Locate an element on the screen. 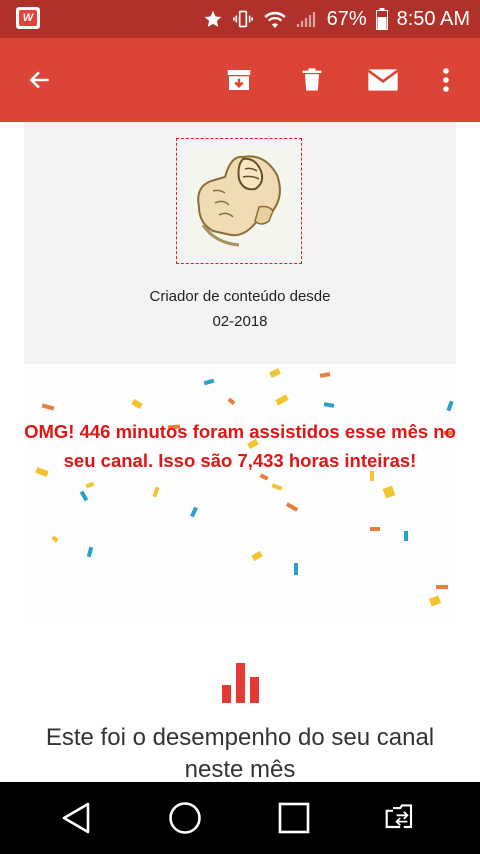 Image resolution: width=480 pixels, height=854 pixels. nav-back-button is located at coordinates (76, 818).